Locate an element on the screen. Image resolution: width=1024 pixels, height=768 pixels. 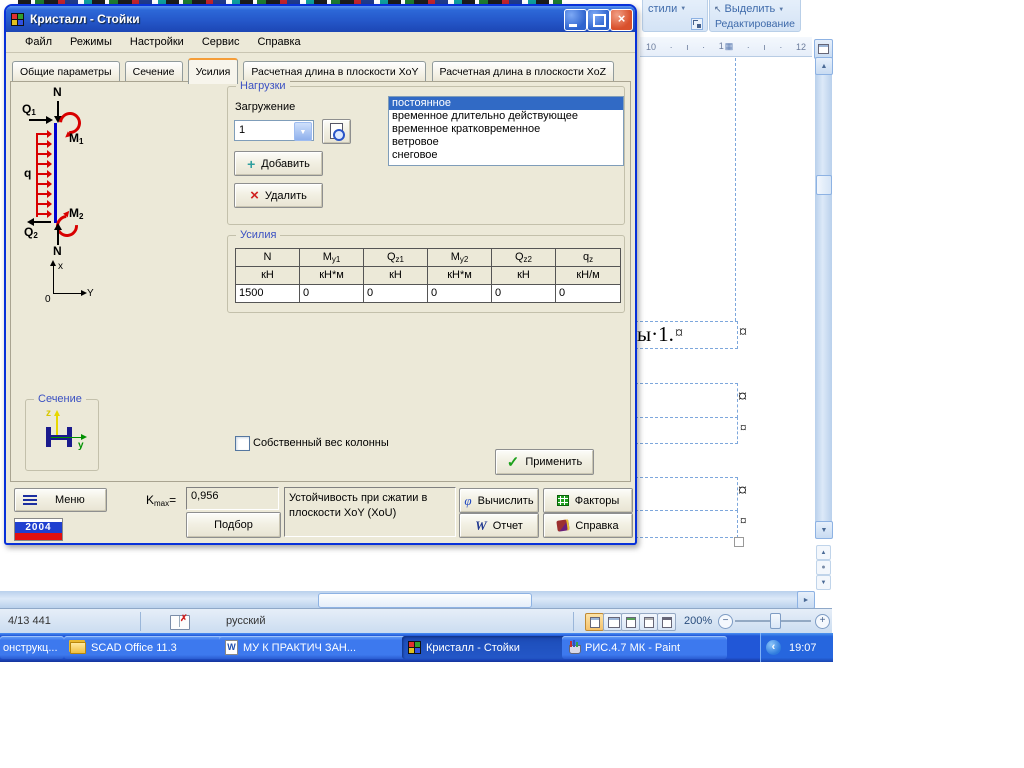
ruler-number: 1 is located at coordinates (721, 46).